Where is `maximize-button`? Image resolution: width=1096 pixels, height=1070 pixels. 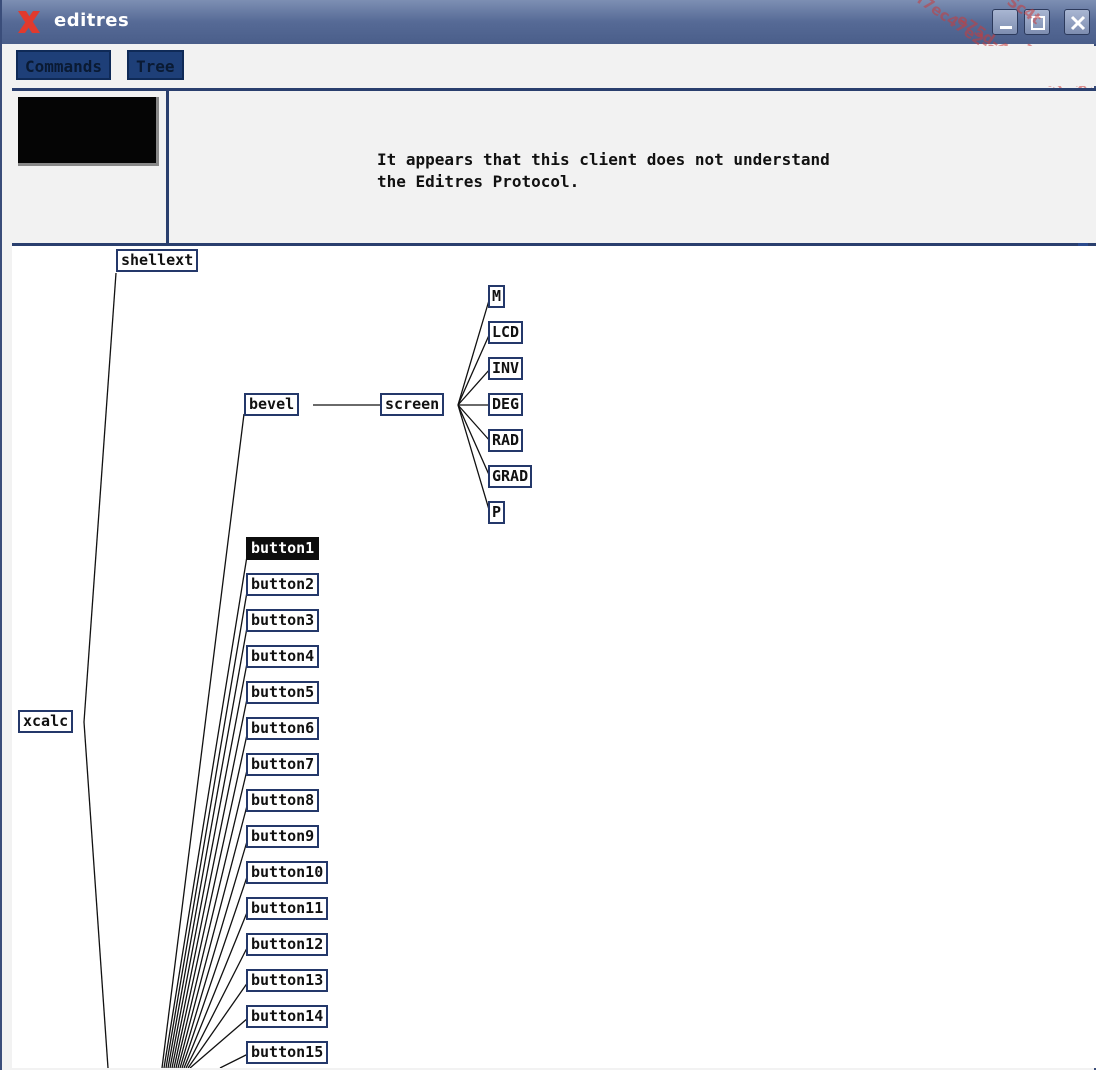 maximize-button is located at coordinates (1037, 22).